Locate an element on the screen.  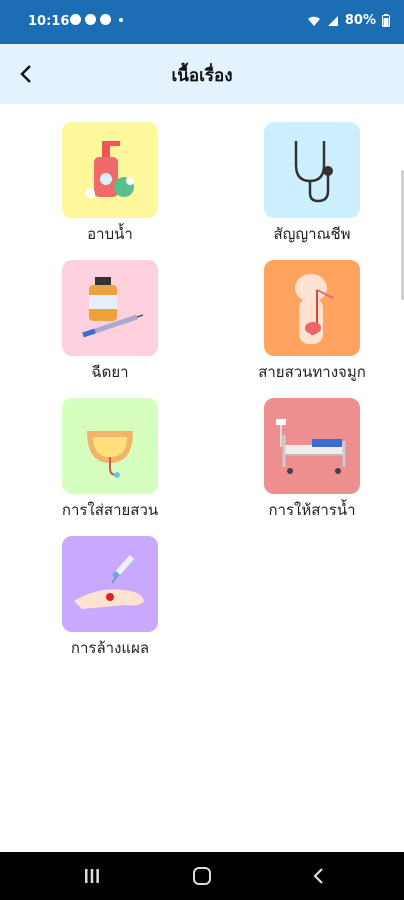
syringe-vial-icon is located at coordinates (113, 307).